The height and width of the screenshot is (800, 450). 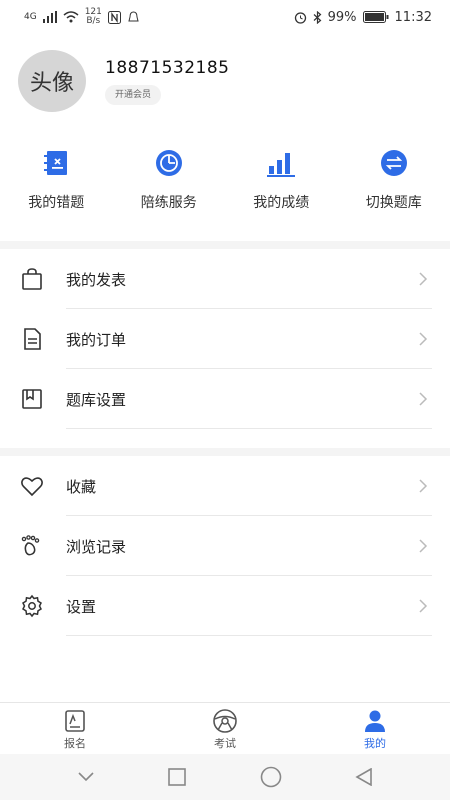 What do you see at coordinates (32, 399) in the screenshot?
I see `book-icon` at bounding box center [32, 399].